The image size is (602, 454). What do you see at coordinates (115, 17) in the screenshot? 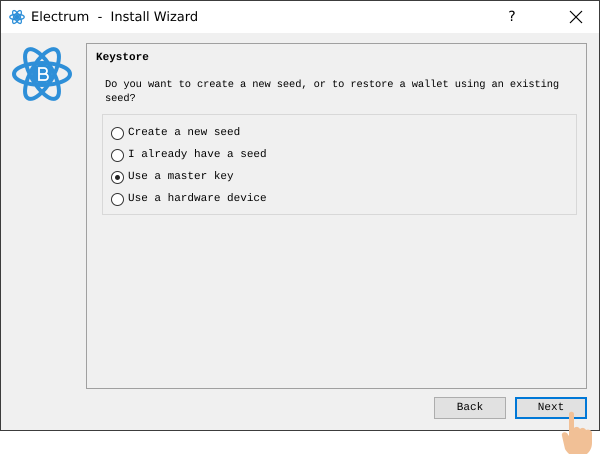
I see `window-title: Electrum - Install Wizard` at bounding box center [115, 17].